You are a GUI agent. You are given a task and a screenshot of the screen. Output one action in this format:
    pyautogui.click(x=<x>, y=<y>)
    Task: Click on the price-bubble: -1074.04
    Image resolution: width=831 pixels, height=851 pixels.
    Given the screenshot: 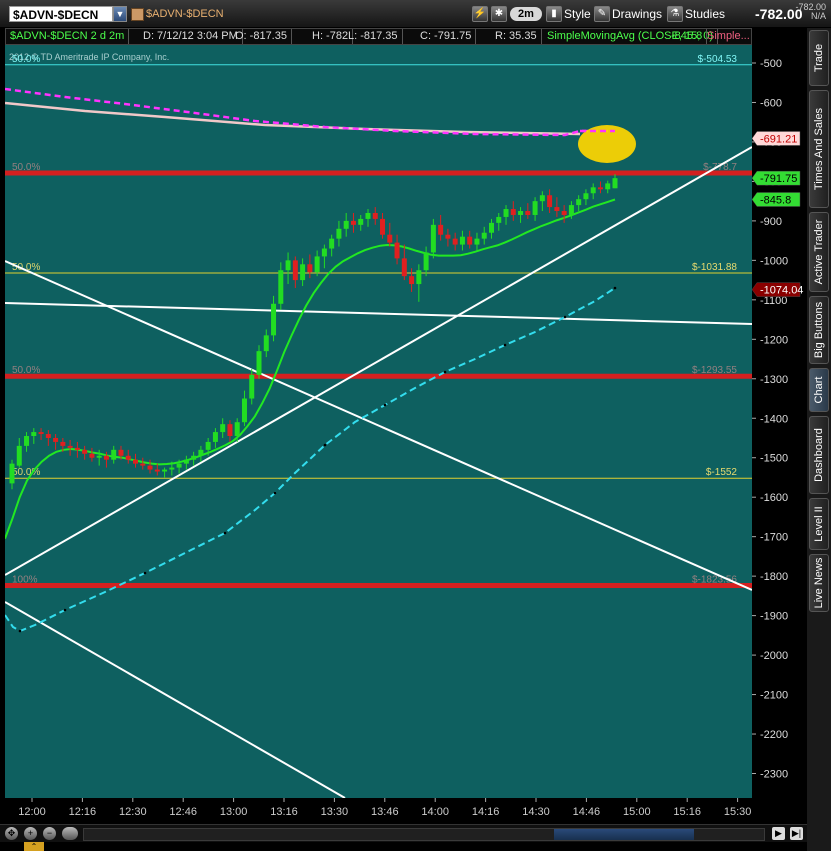 What is the action you would take?
    pyautogui.click(x=777, y=289)
    